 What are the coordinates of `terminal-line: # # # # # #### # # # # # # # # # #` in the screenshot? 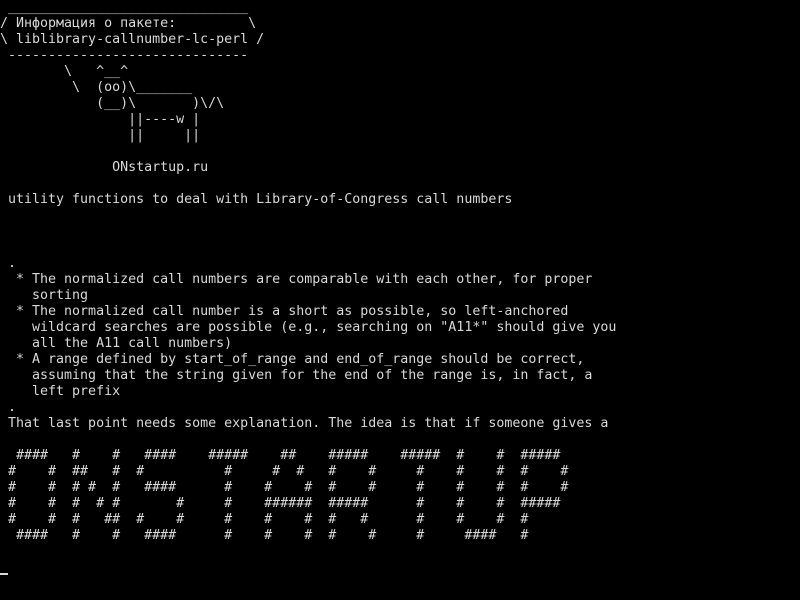 It's located at (284, 487).